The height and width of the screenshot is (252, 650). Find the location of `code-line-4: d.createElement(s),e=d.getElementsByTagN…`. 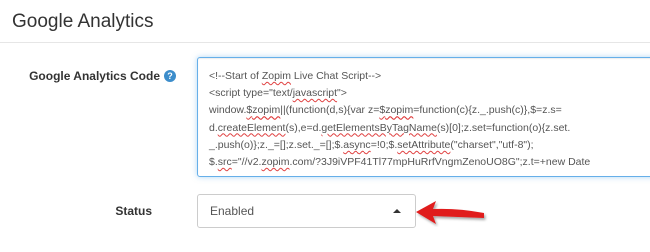

code-line-4: d.createElement(s),e=d.getElementsByTagN… is located at coordinates (390, 127).